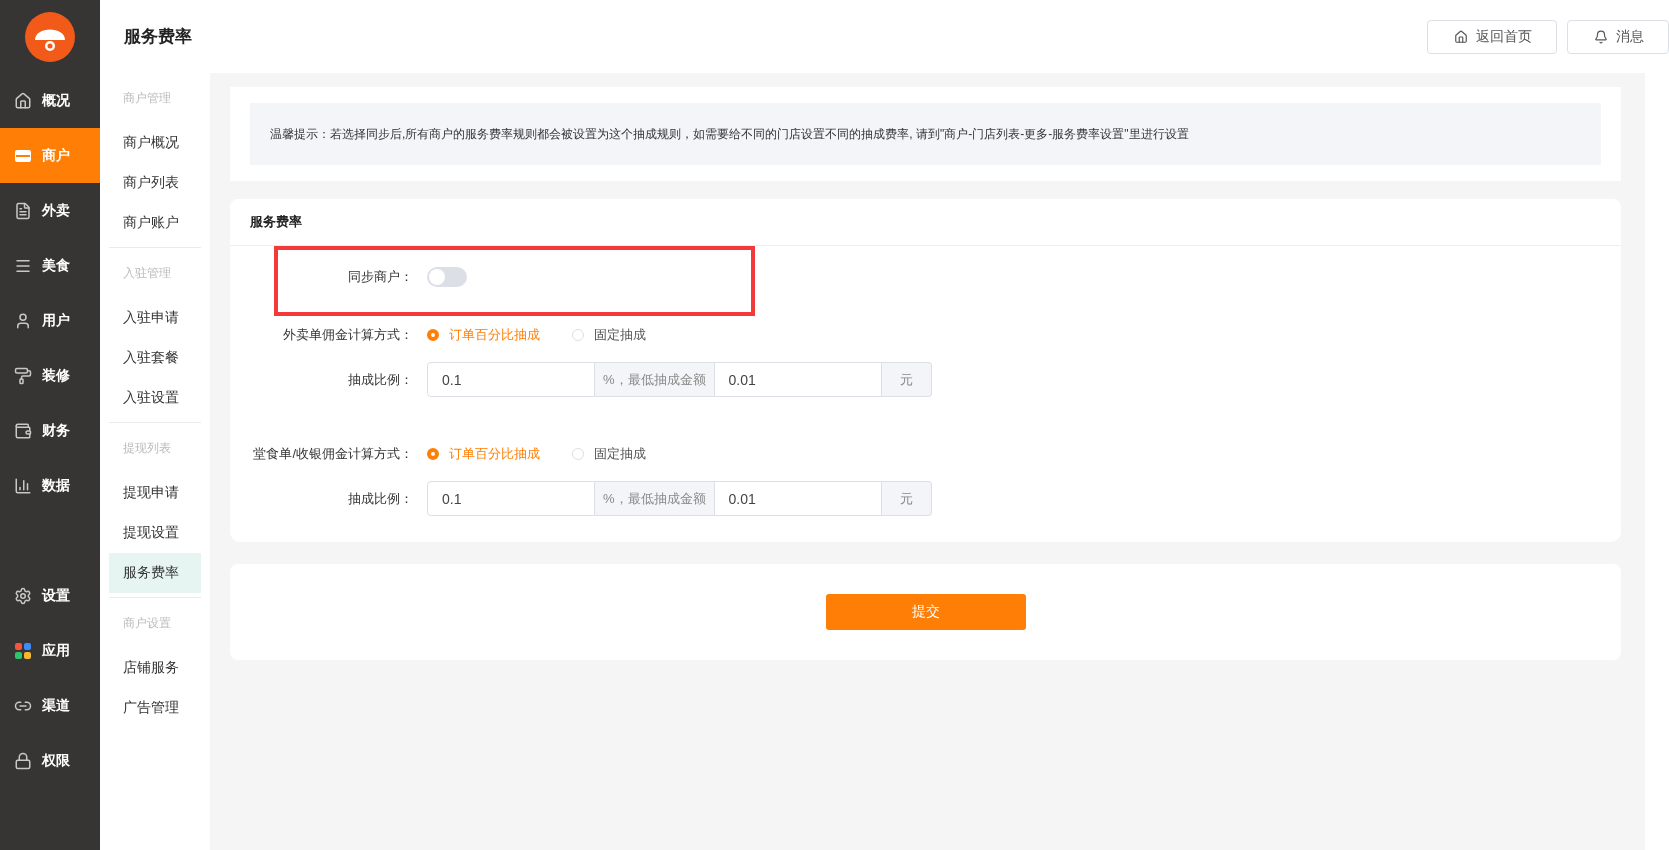 This screenshot has height=850, width=1669. What do you see at coordinates (1618, 36) in the screenshot?
I see `messages-button: 消息` at bounding box center [1618, 36].